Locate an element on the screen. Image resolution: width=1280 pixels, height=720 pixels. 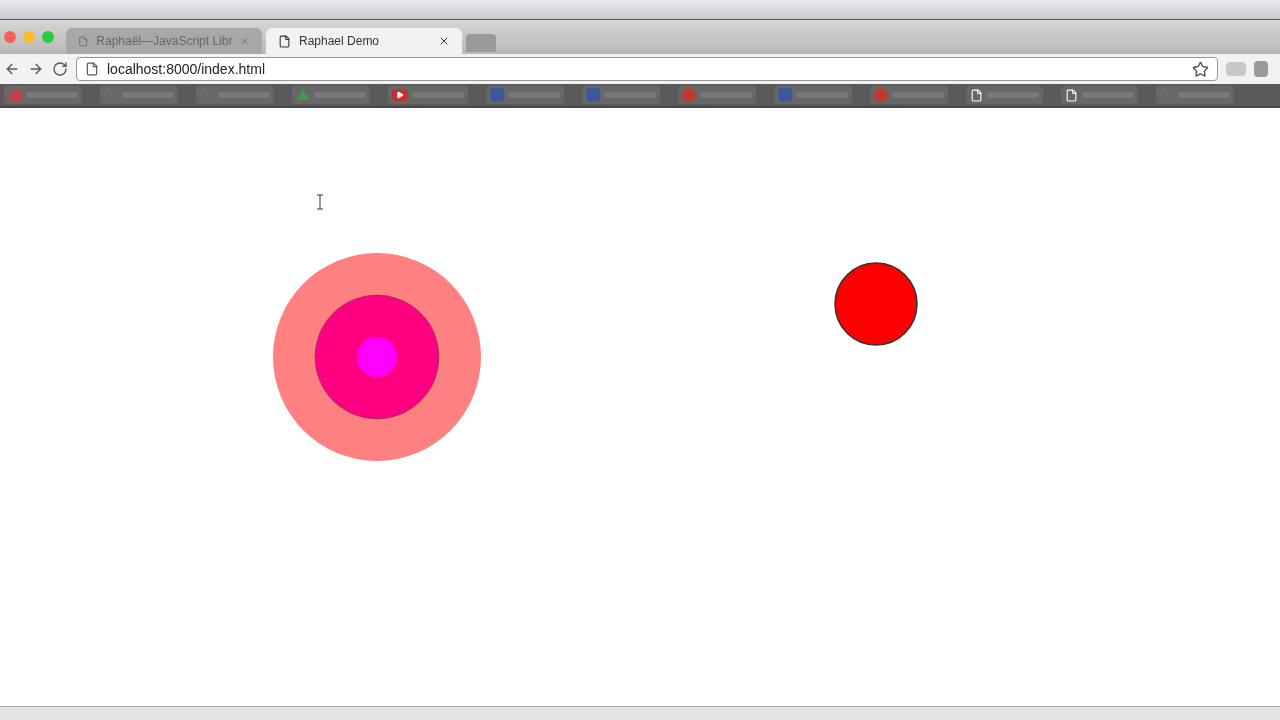
back-icon is located at coordinates (12, 69).